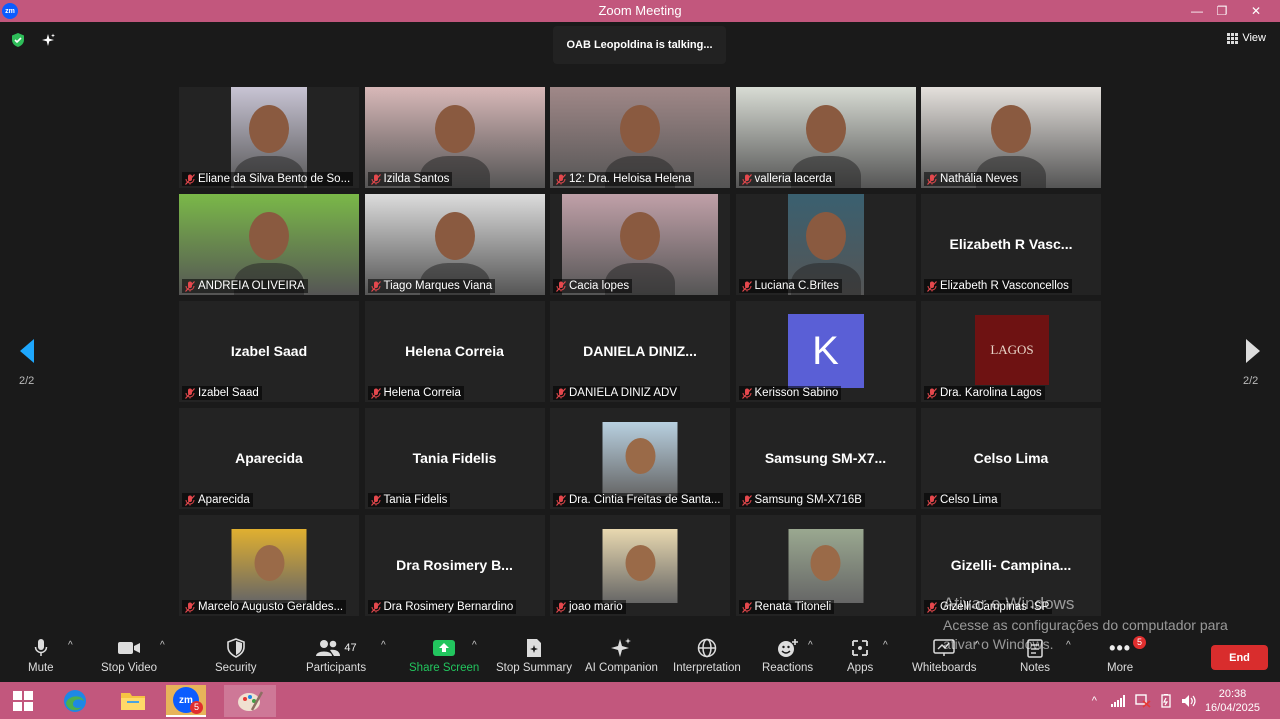  What do you see at coordinates (454, 458) in the screenshot?
I see `participant-tile: Tania Fidelis Tania Fidelis` at bounding box center [454, 458].